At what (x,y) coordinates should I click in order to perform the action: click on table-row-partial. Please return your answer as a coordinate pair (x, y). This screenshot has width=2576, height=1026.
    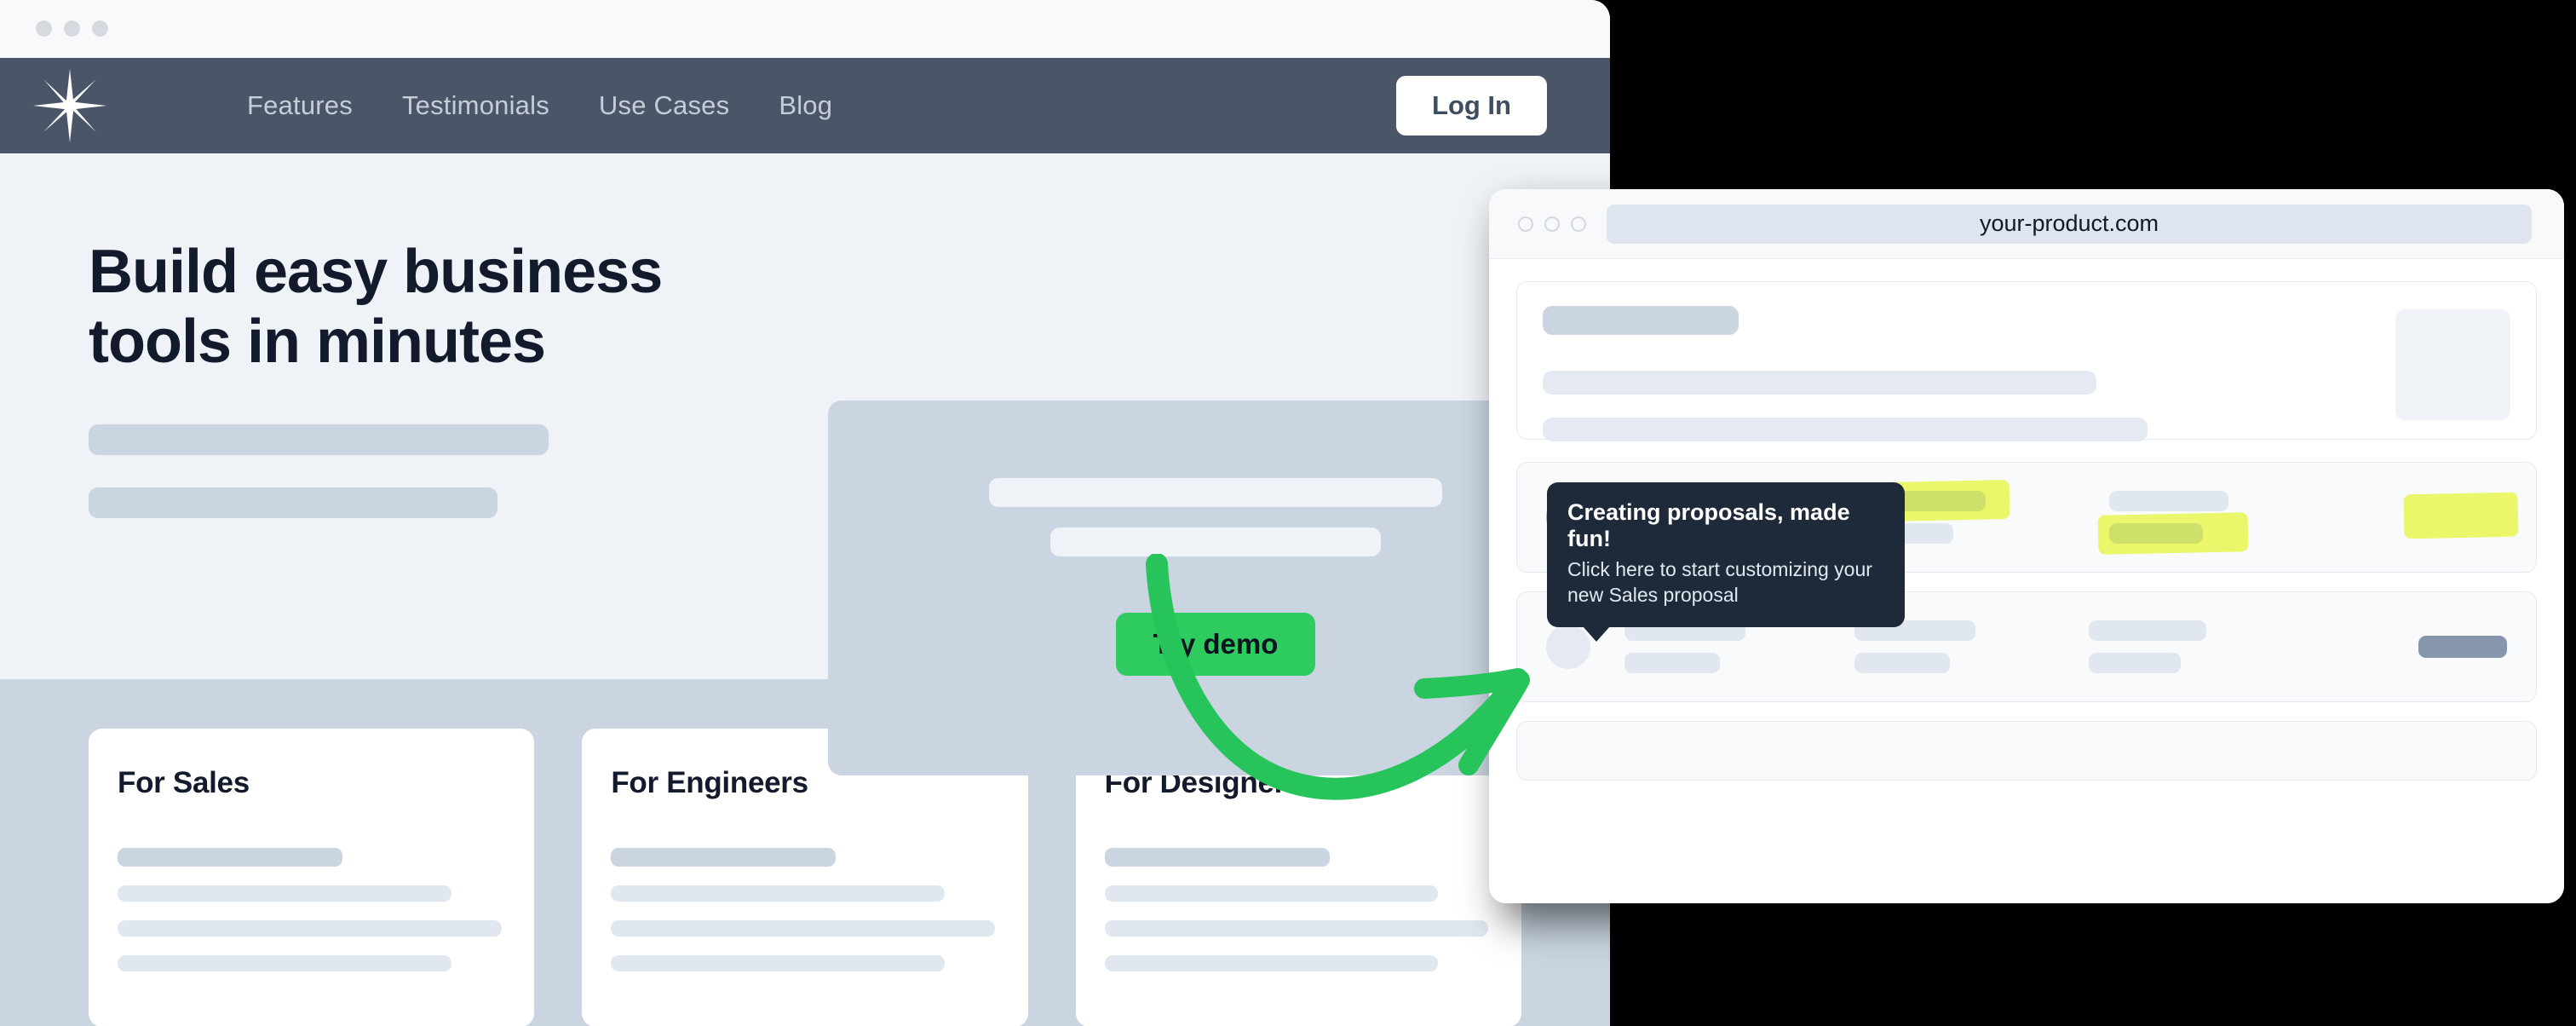
    Looking at the image, I should click on (2027, 751).